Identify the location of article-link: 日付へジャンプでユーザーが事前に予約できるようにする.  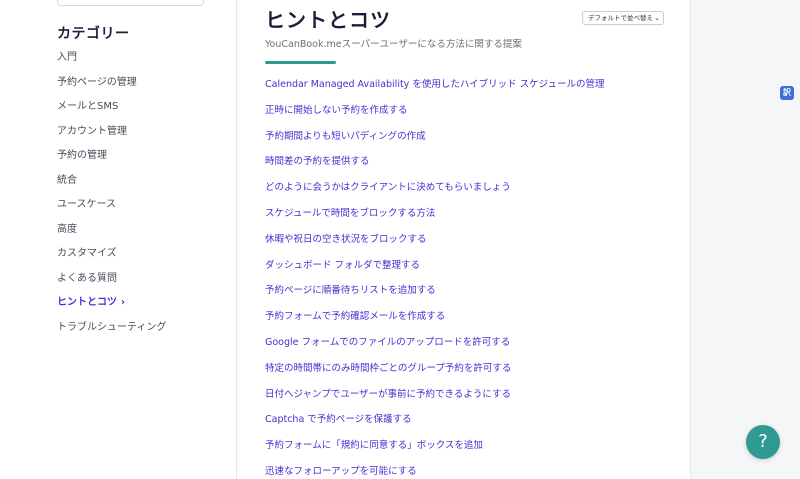
(435, 400).